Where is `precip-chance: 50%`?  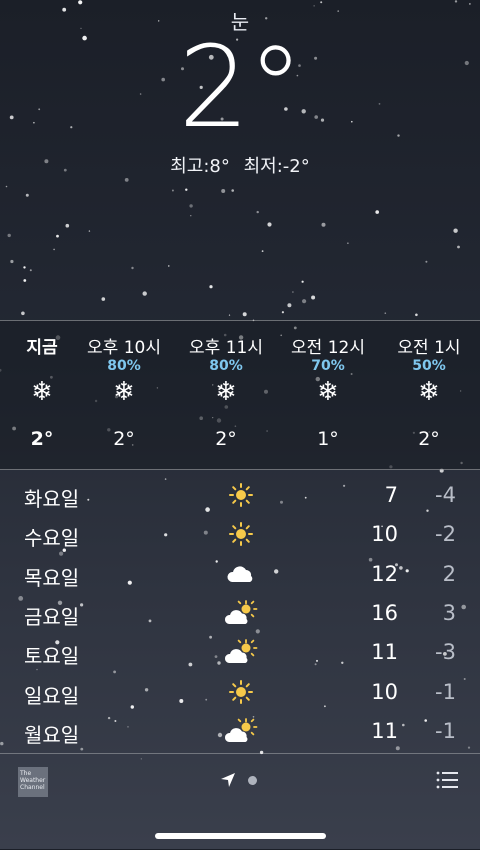
precip-chance: 50% is located at coordinates (429, 366).